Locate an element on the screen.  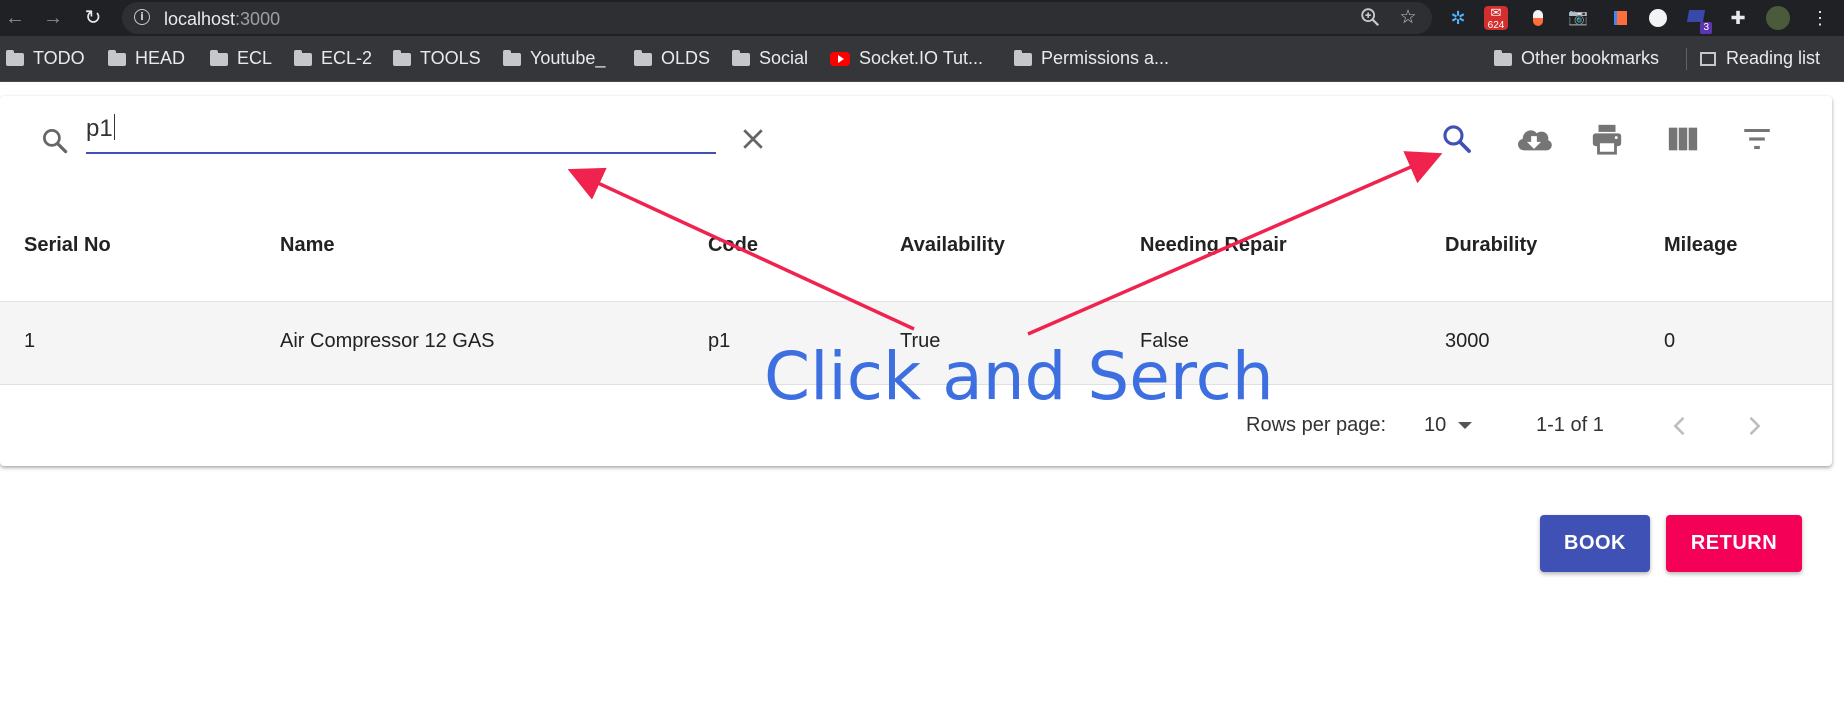
rows-per-page-value: 10 is located at coordinates (1435, 425).